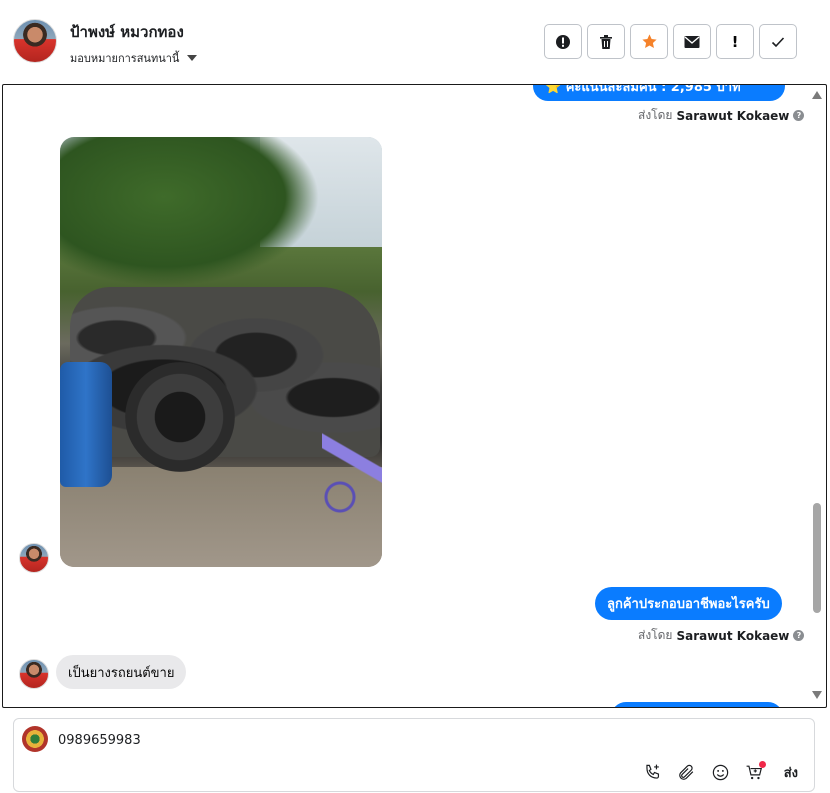  I want to click on conversation-header: ป้าพงษ์ หมวกทอง มอบหมายการสนทนานี้ !, so click(415, 42).